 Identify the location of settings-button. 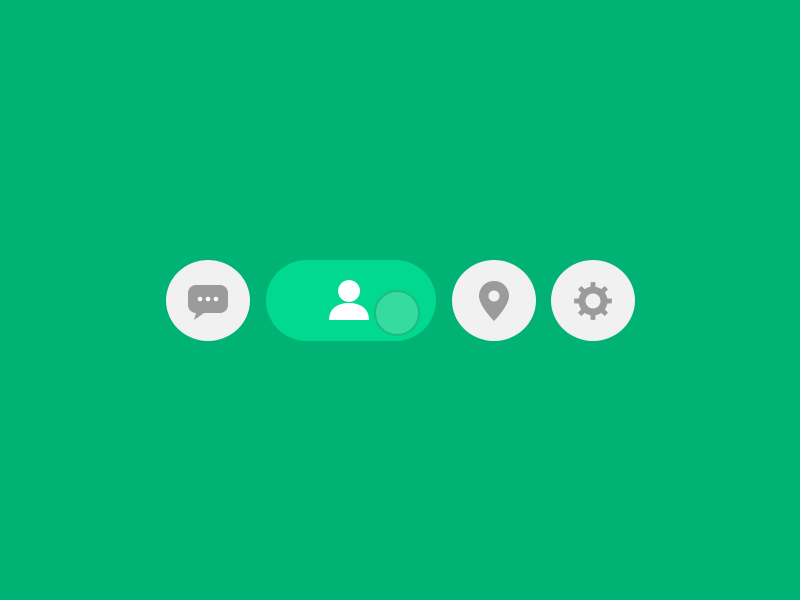
(593, 300).